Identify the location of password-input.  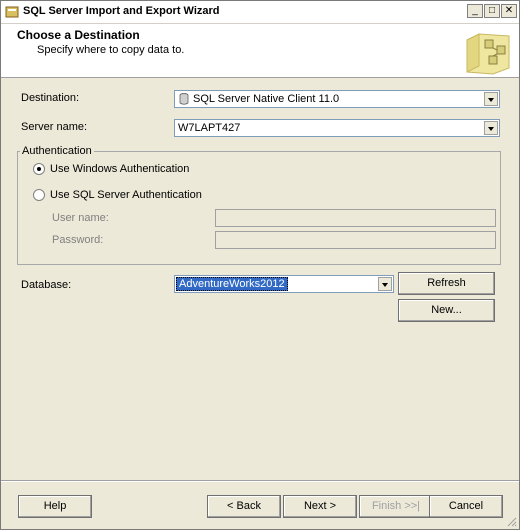
(355, 240).